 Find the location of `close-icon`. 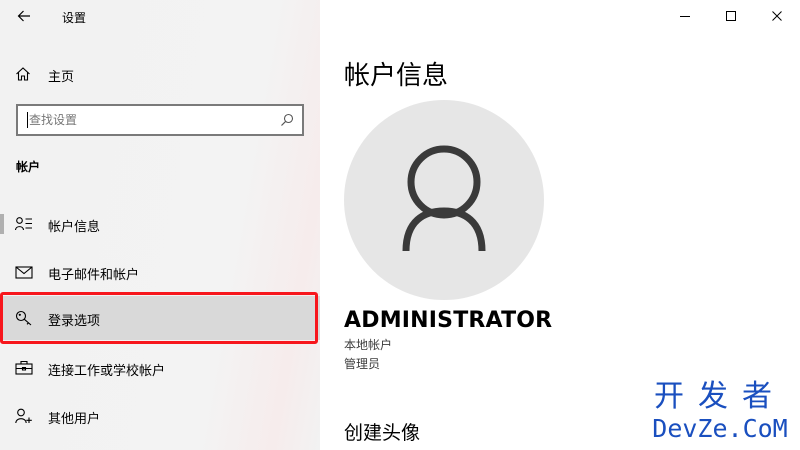

close-icon is located at coordinates (777, 16).